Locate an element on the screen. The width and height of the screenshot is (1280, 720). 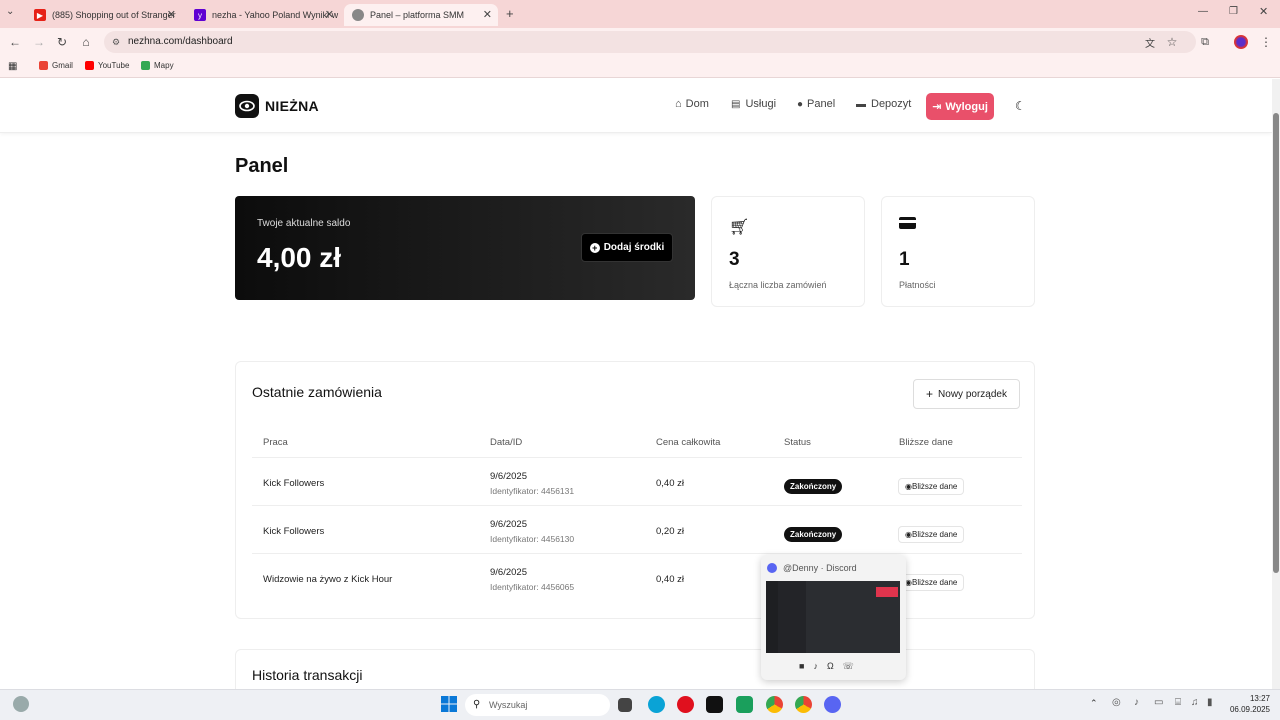
skype-icon is located at coordinates (656, 704).